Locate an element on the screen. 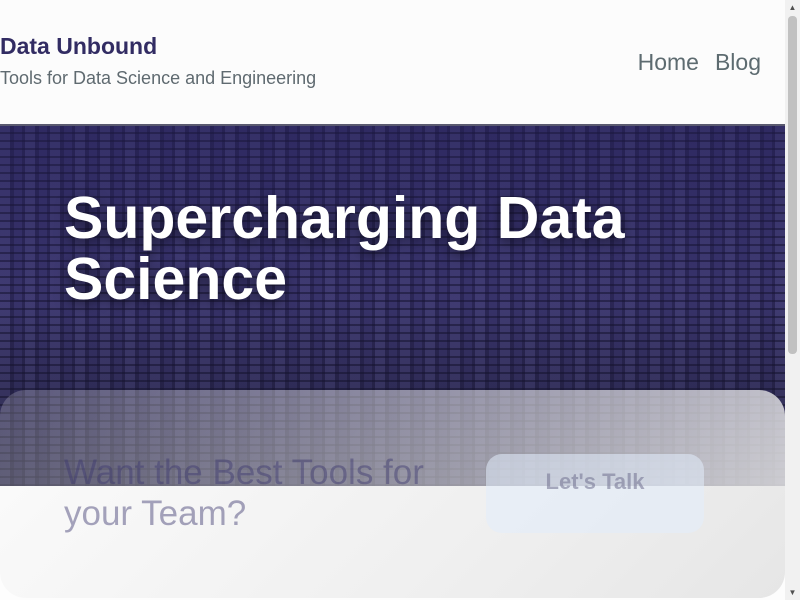 The height and width of the screenshot is (600, 800). nav-link-home: Home is located at coordinates (668, 62).